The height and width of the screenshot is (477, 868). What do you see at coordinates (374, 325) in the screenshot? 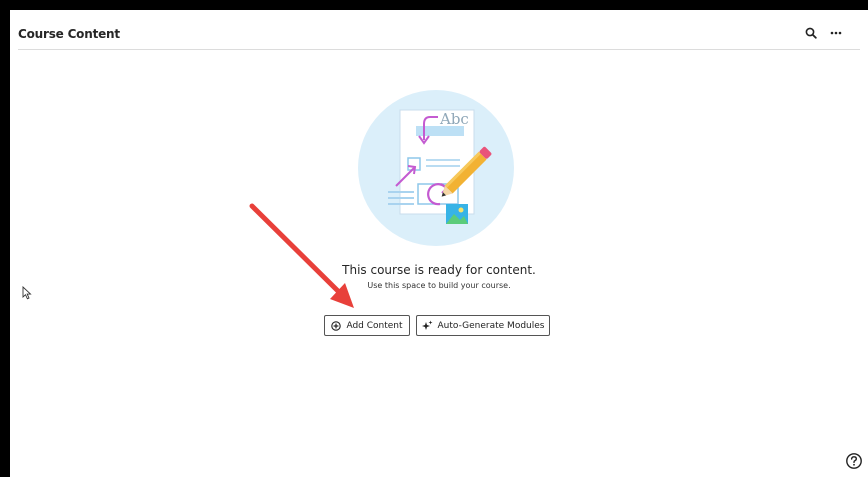
I see `add-content-label: Add Content` at bounding box center [374, 325].